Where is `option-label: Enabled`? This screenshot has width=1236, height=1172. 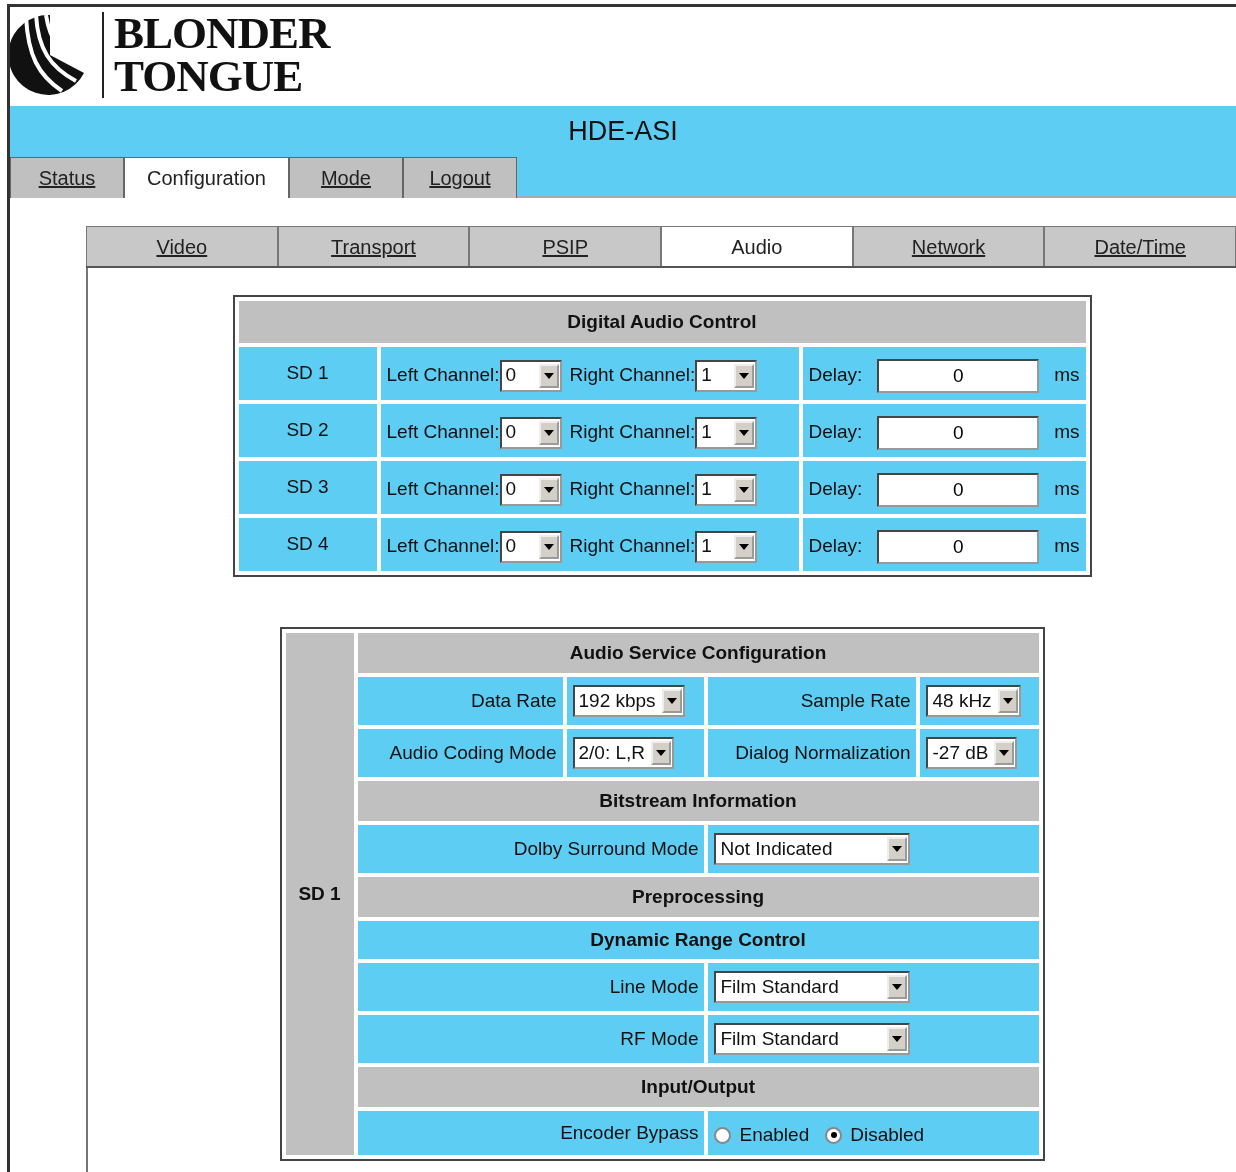
option-label: Enabled is located at coordinates (774, 1134).